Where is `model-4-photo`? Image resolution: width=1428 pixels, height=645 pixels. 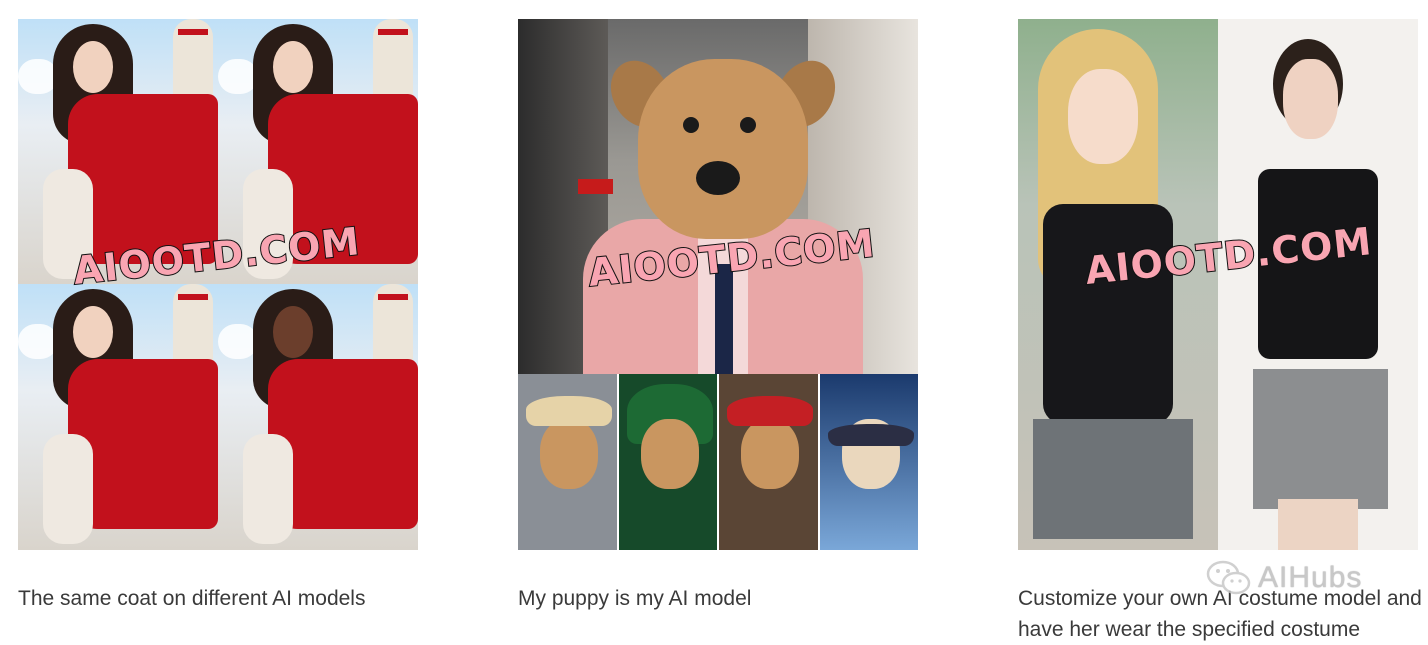 model-4-photo is located at coordinates (318, 417).